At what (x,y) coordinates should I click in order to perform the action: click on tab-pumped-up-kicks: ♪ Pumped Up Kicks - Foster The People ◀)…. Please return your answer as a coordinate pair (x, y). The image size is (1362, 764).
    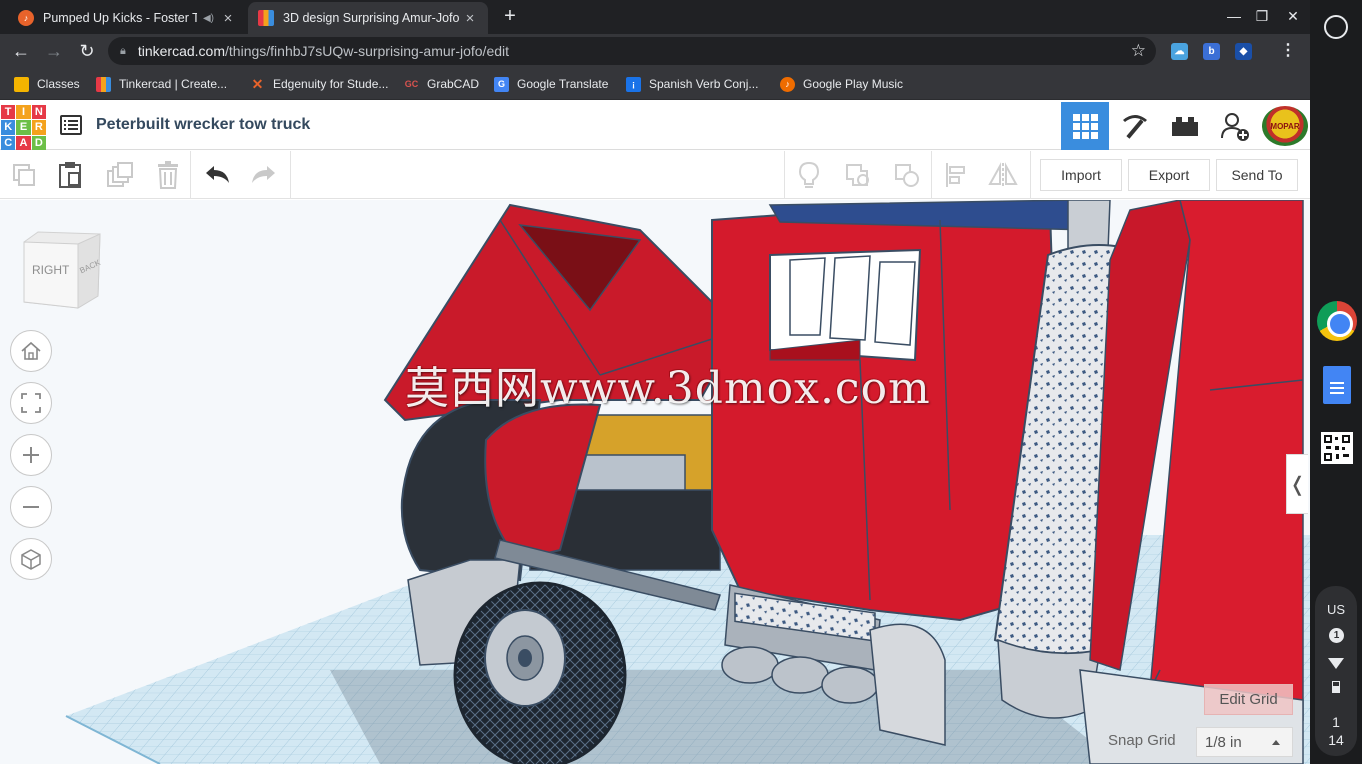
    Looking at the image, I should click on (127, 18).